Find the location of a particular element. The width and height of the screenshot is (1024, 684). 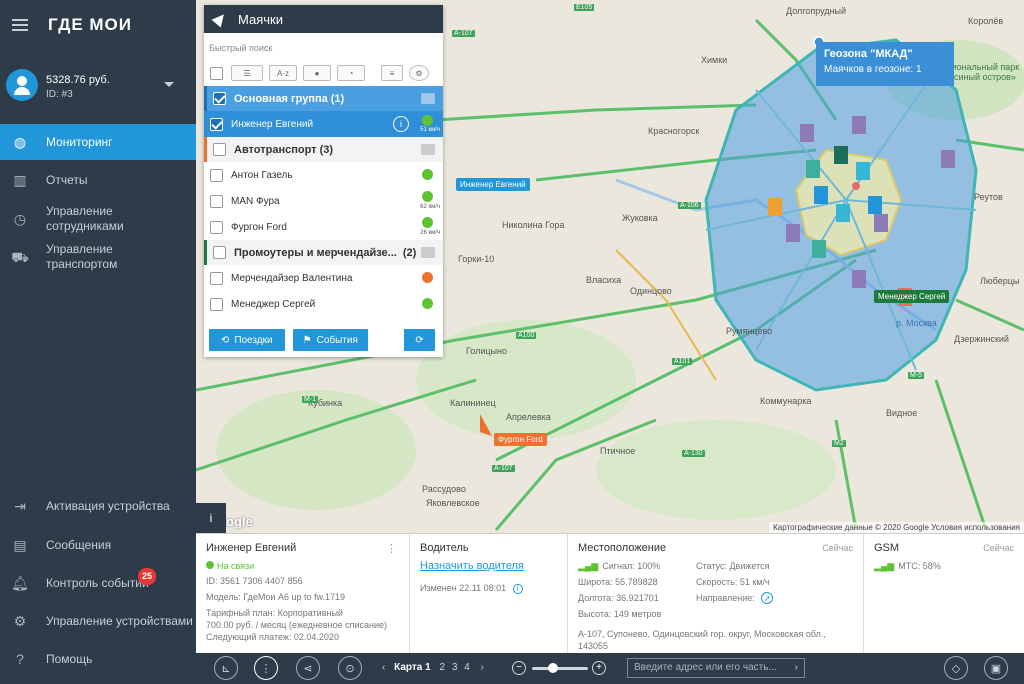

geozone-popup: Геозона "МКАД" Маячков в геозоне: 1 is located at coordinates (885, 64).